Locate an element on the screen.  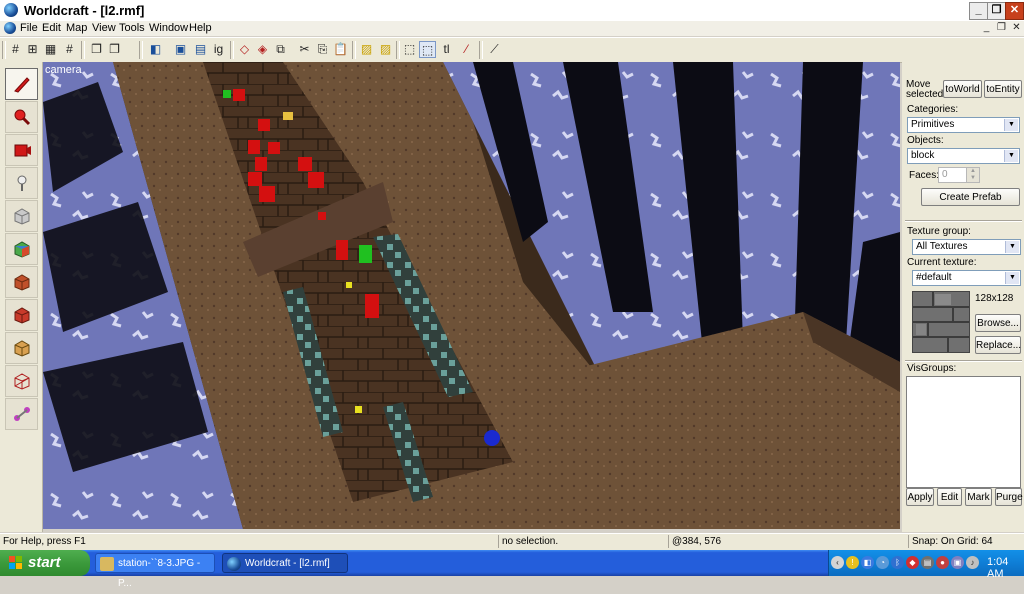
move-selected-label-2: selected: is located at coordinates (926, 94).